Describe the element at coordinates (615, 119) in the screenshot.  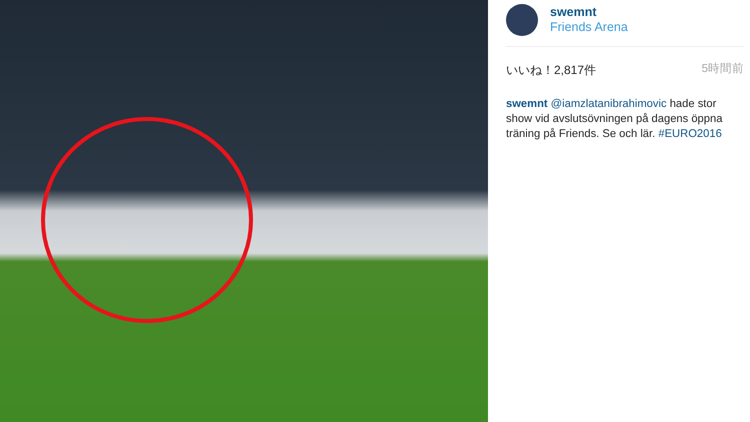
I see `post-caption: swemnt @iamzlatanibrahimovic hade stor show vid avslutsövningen på dagens öppna träning på Friends. Se och lär. #EURO2016` at that location.